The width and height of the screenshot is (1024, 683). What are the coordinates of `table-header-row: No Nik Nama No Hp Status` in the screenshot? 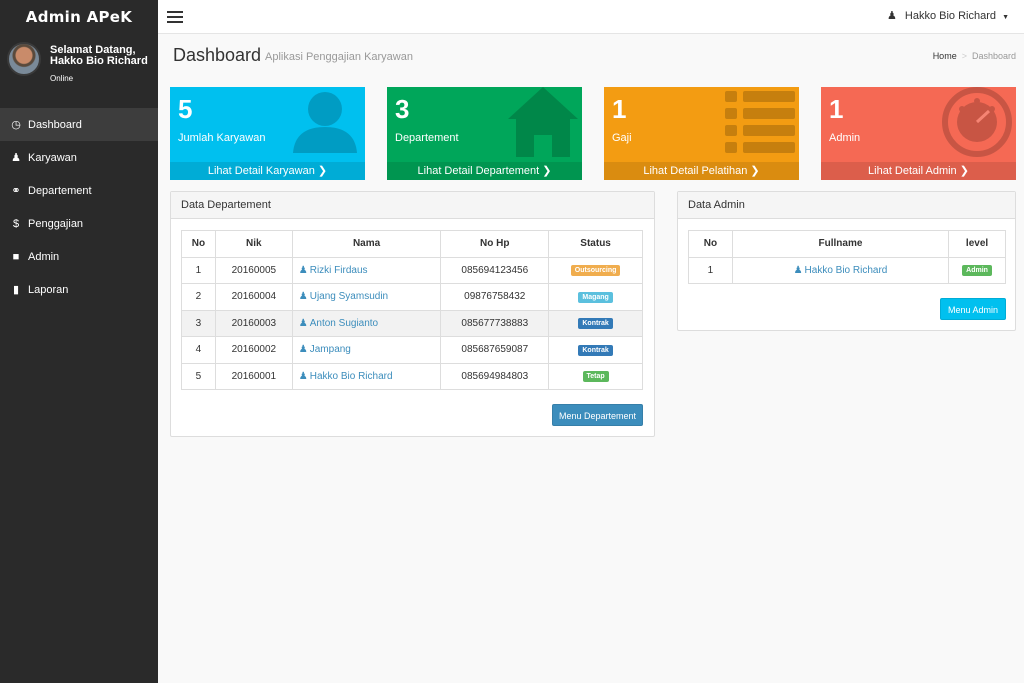 It's located at (412, 244).